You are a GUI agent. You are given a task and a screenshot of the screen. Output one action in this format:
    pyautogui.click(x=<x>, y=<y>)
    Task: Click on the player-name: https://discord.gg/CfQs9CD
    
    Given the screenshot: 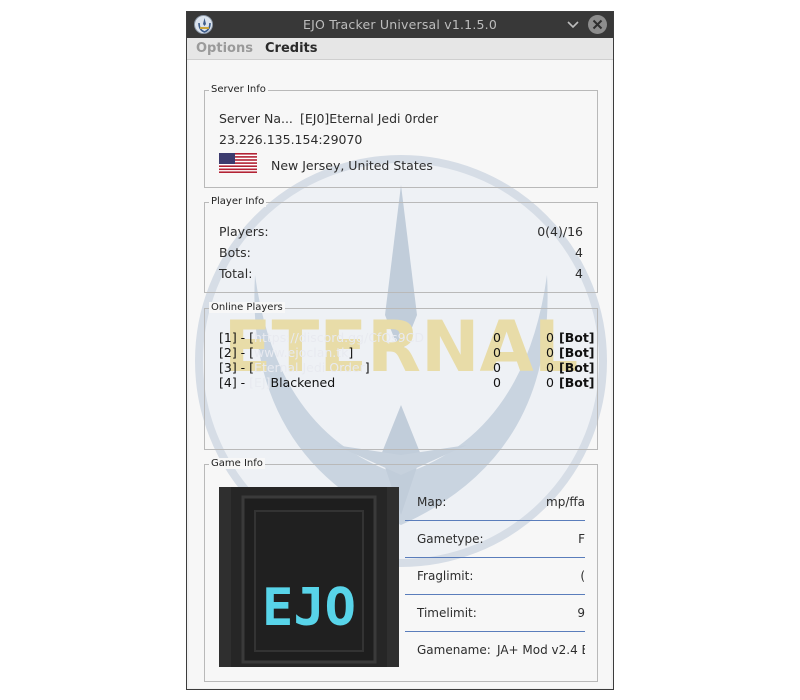 What is the action you would take?
    pyautogui.click(x=339, y=337)
    